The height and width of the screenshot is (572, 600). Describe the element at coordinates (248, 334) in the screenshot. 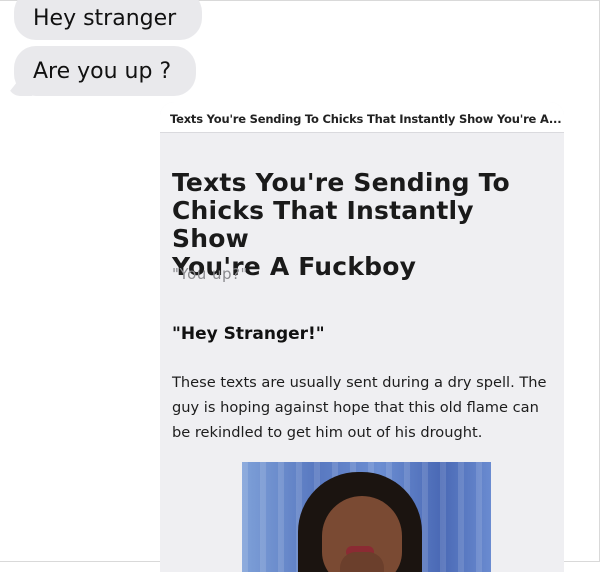

I see `section-heading: "Hey Stranger!"` at that location.